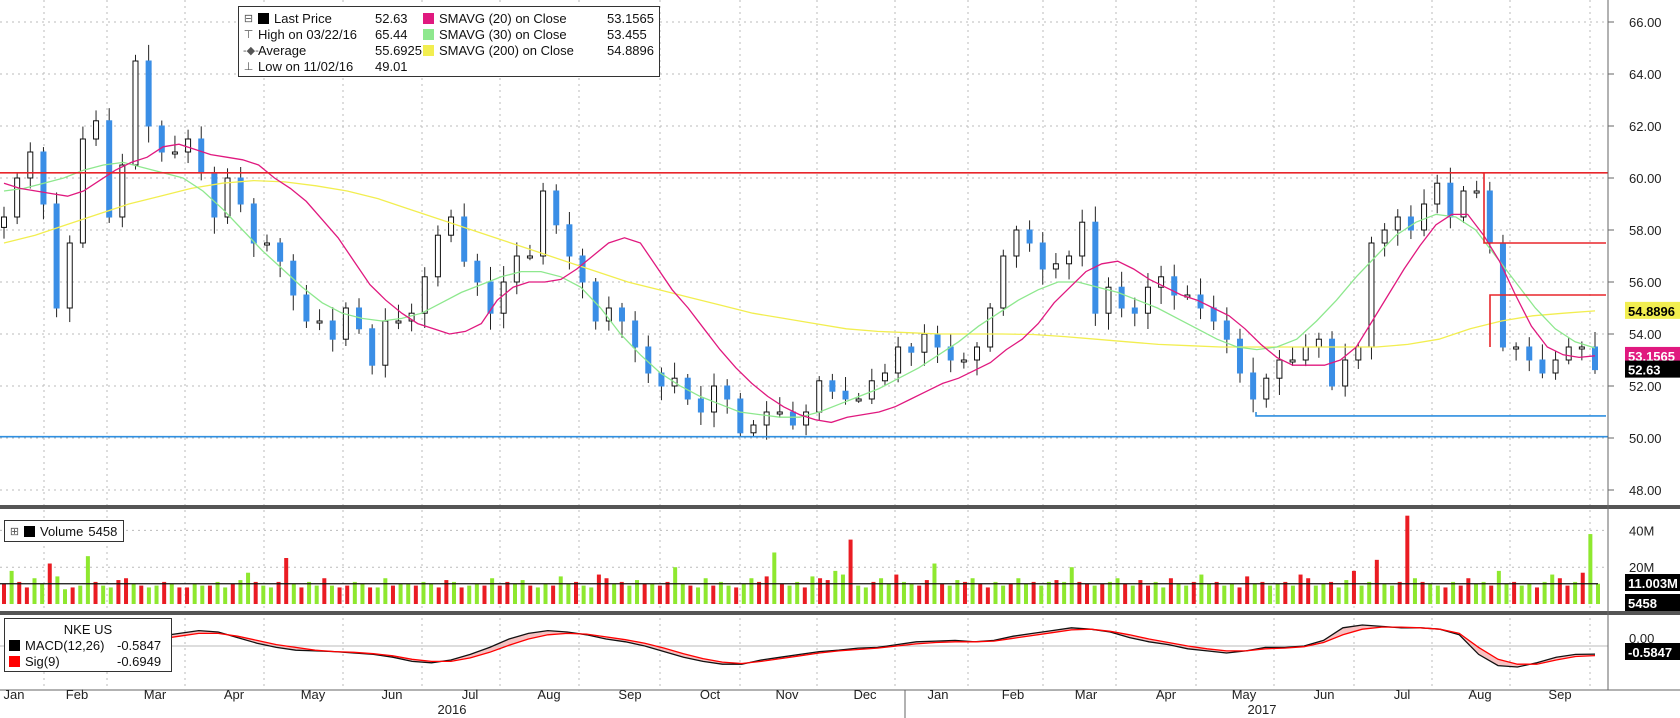 This screenshot has width=1680, height=718. I want to click on legend-value: 54.8896, so click(630, 50).